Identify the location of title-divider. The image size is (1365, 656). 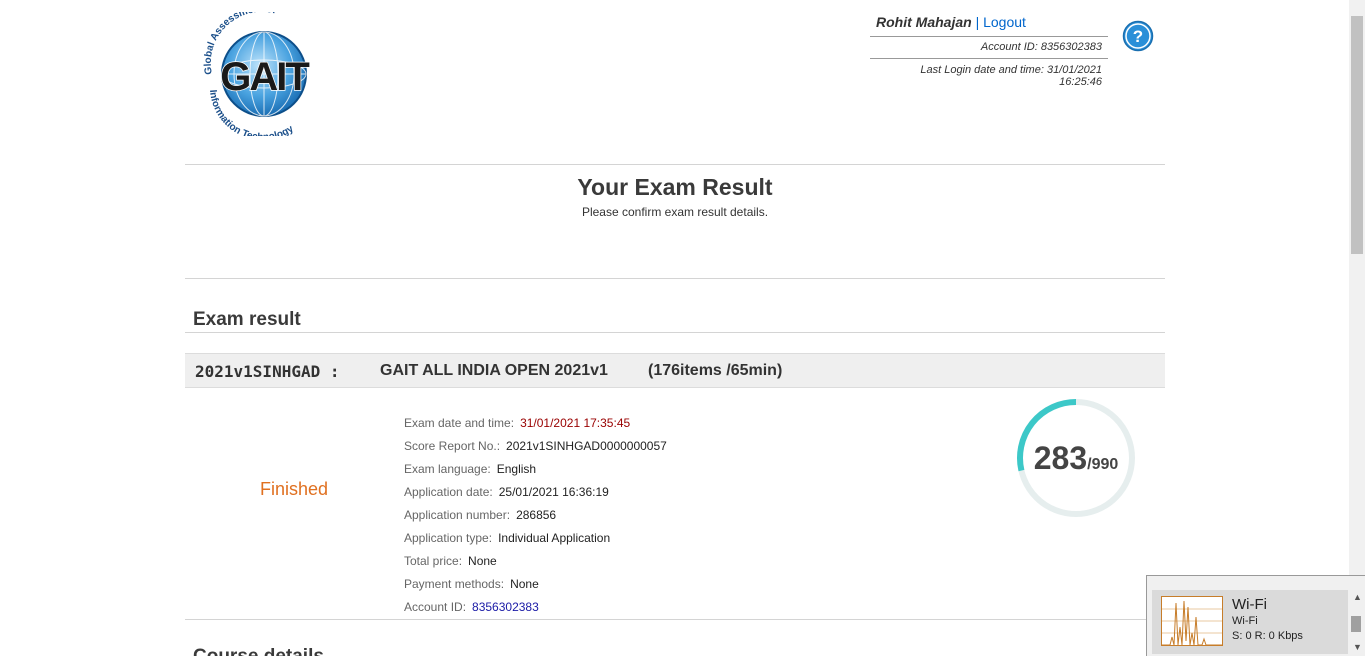
(675, 278).